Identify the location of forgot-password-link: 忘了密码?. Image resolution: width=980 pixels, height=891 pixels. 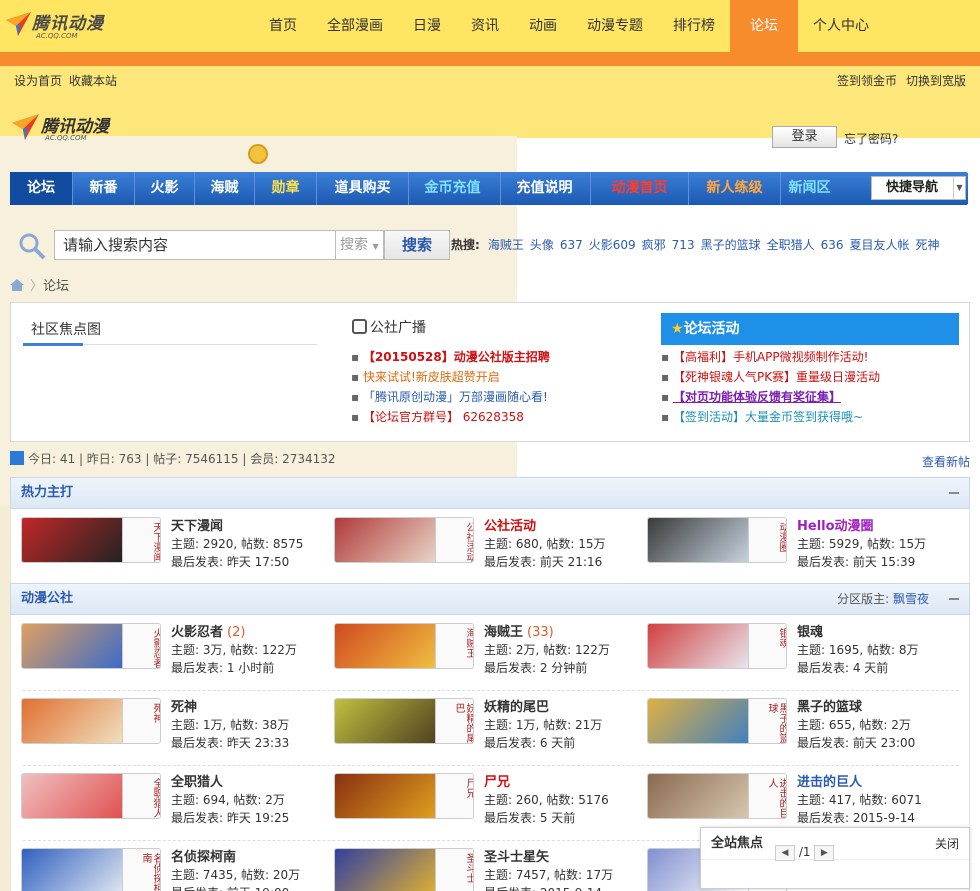
(871, 138).